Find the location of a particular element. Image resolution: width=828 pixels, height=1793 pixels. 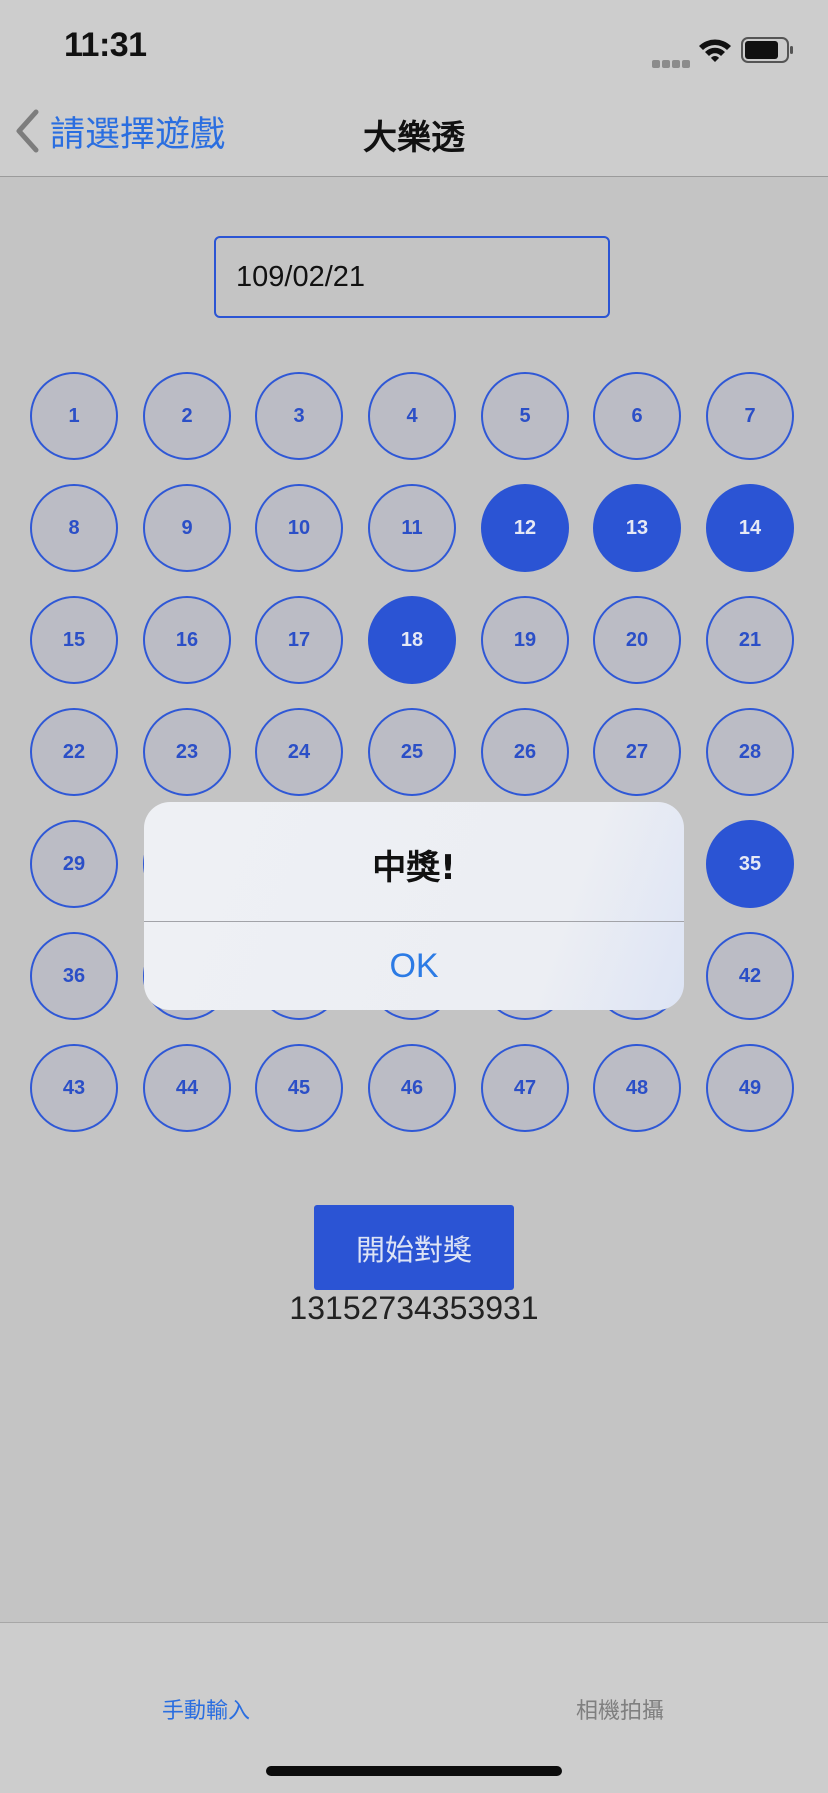

number-ball: 16 is located at coordinates (187, 640).